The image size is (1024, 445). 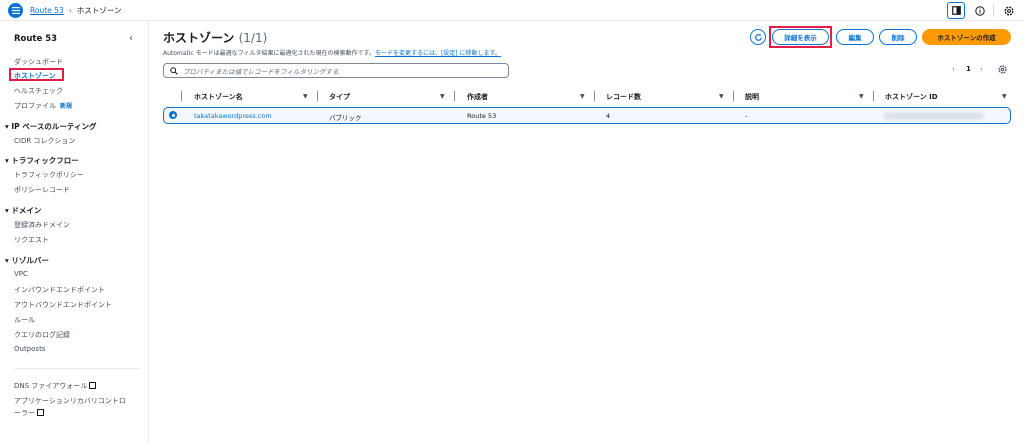 What do you see at coordinates (199, 38) in the screenshot?
I see `title-text: ホストゾーン` at bounding box center [199, 38].